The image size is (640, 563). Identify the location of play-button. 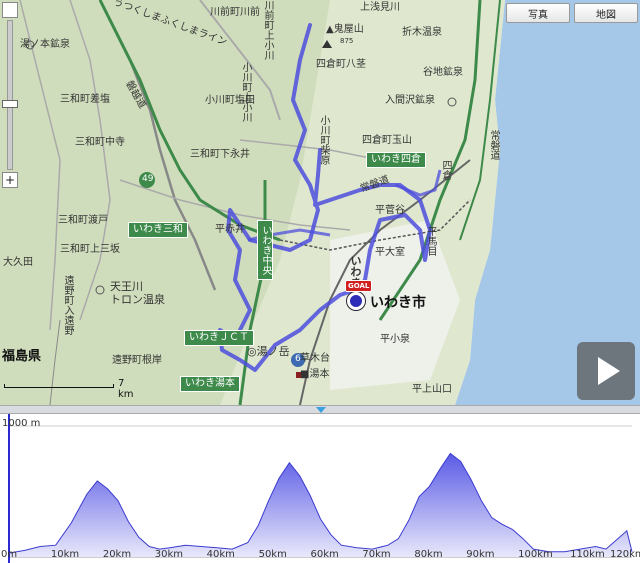
(606, 371).